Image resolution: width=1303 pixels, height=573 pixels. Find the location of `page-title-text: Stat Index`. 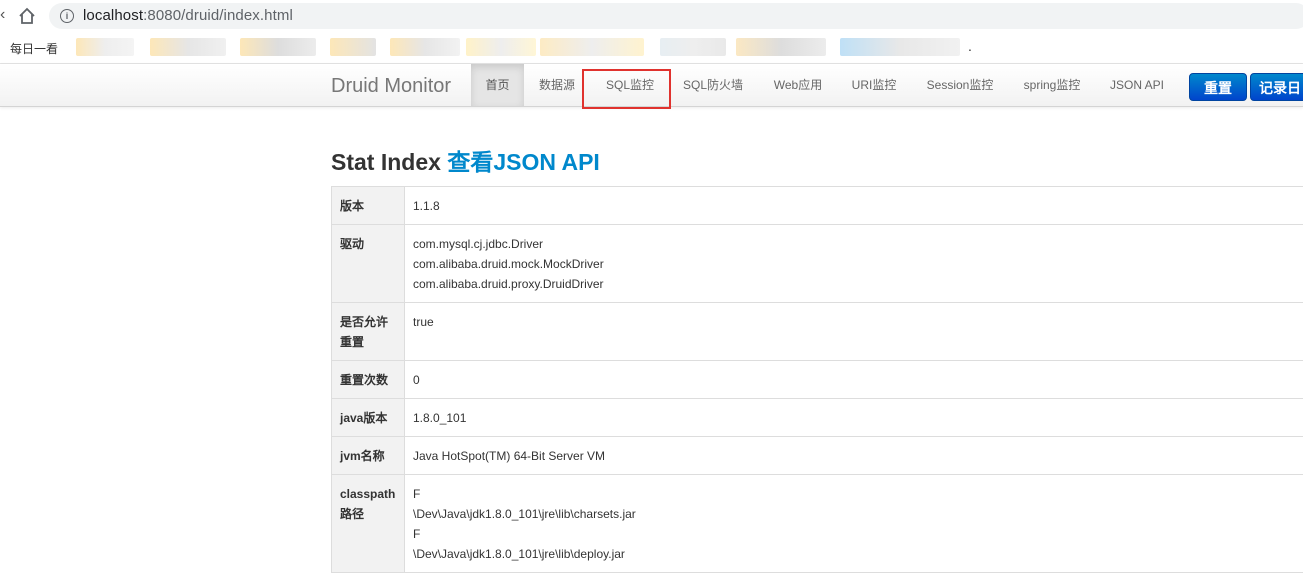

page-title-text: Stat Index is located at coordinates (386, 162).